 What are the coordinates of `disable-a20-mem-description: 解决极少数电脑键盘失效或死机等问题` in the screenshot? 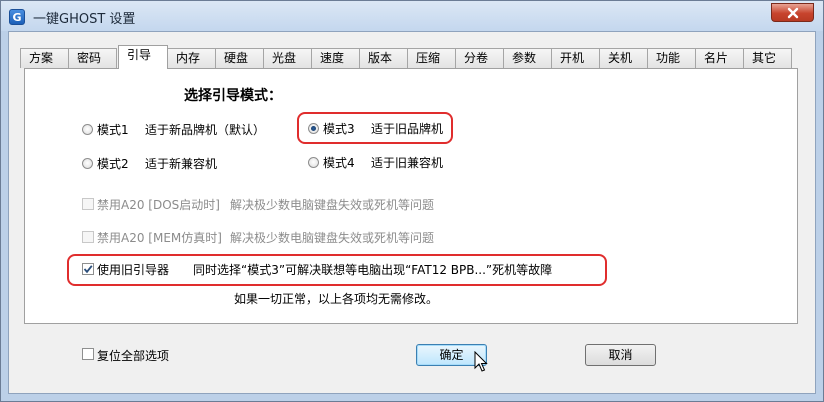 It's located at (332, 238).